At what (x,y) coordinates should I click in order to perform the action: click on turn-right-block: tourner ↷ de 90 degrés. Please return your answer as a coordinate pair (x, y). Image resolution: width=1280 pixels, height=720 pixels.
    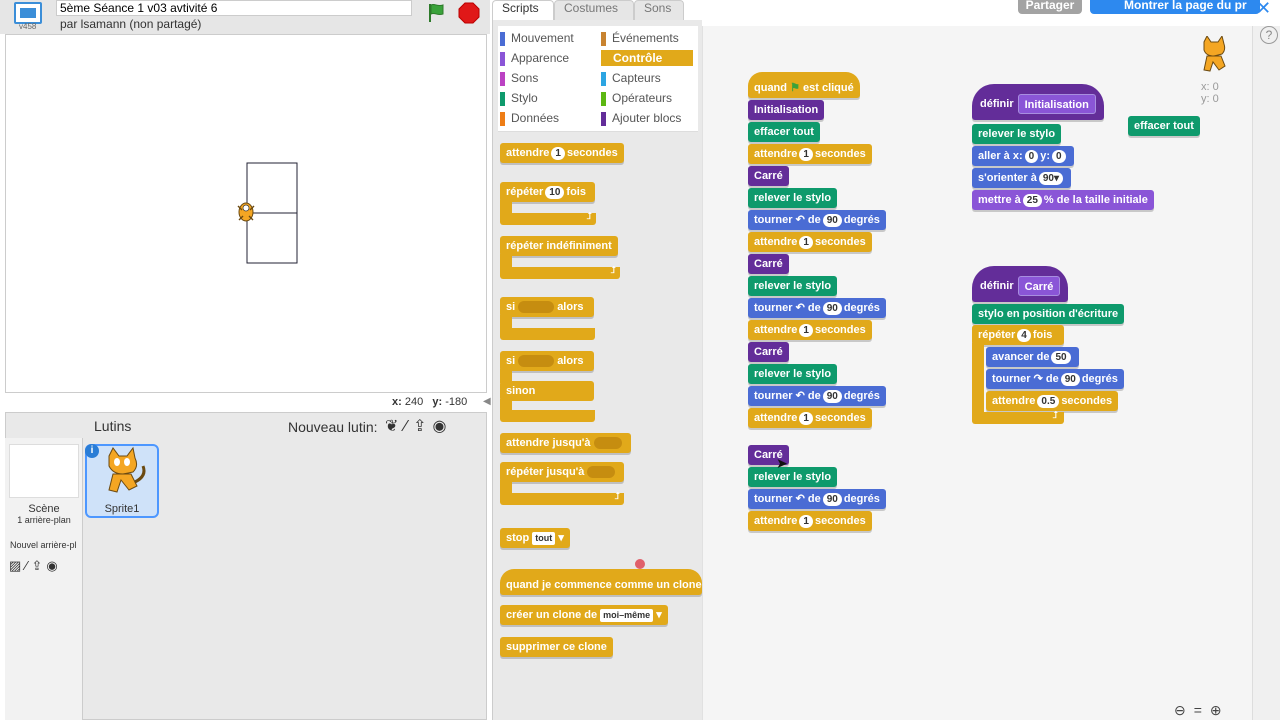
    Looking at the image, I should click on (1055, 379).